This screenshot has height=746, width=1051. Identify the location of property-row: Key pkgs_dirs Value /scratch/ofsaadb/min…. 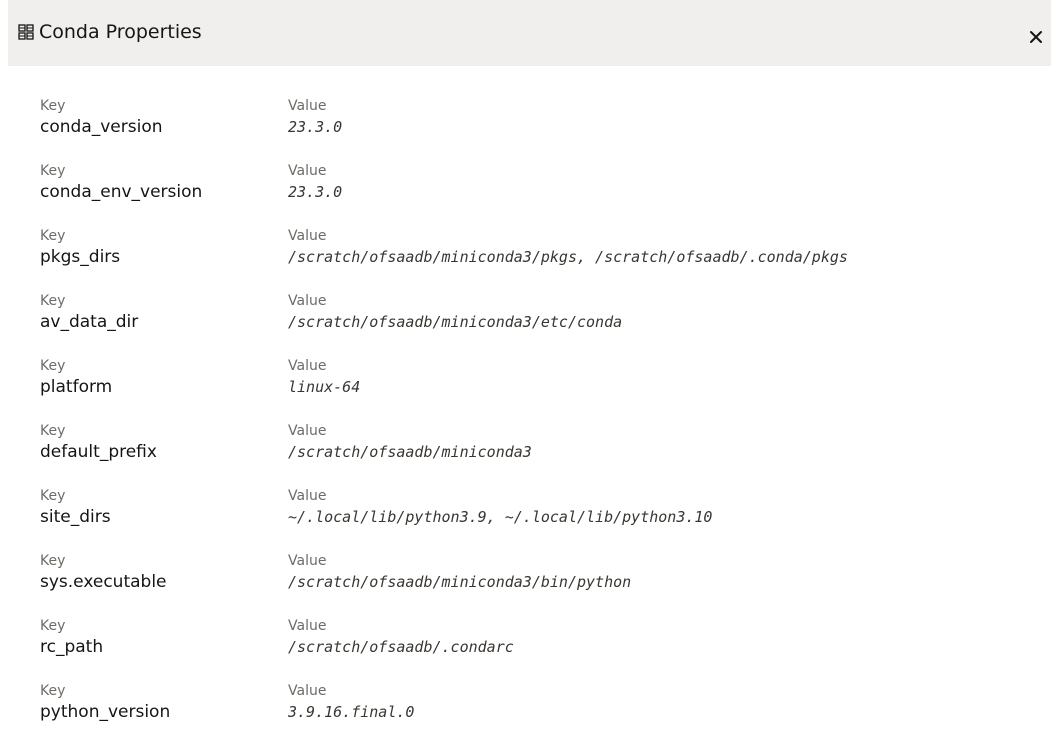
(540, 258).